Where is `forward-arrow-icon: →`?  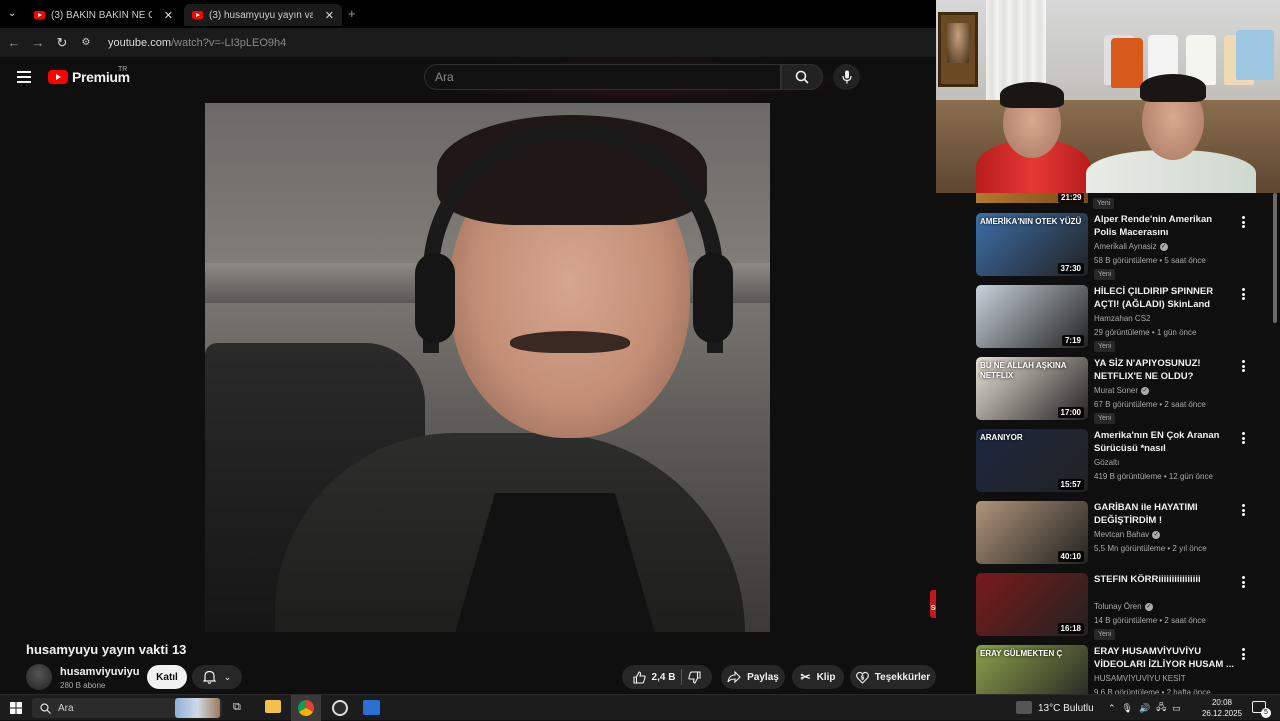 forward-arrow-icon: → is located at coordinates (38, 42).